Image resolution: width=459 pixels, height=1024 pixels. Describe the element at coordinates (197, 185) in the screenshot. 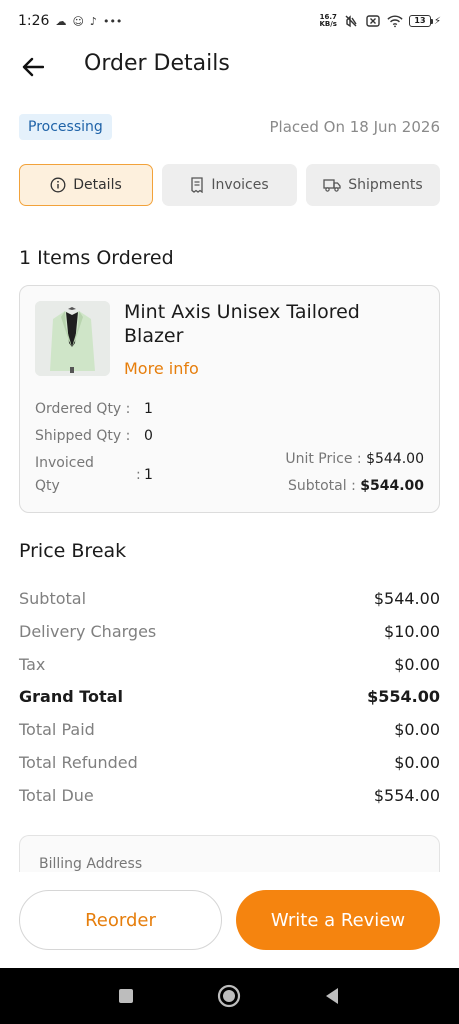

I see `receipt-icon` at that location.